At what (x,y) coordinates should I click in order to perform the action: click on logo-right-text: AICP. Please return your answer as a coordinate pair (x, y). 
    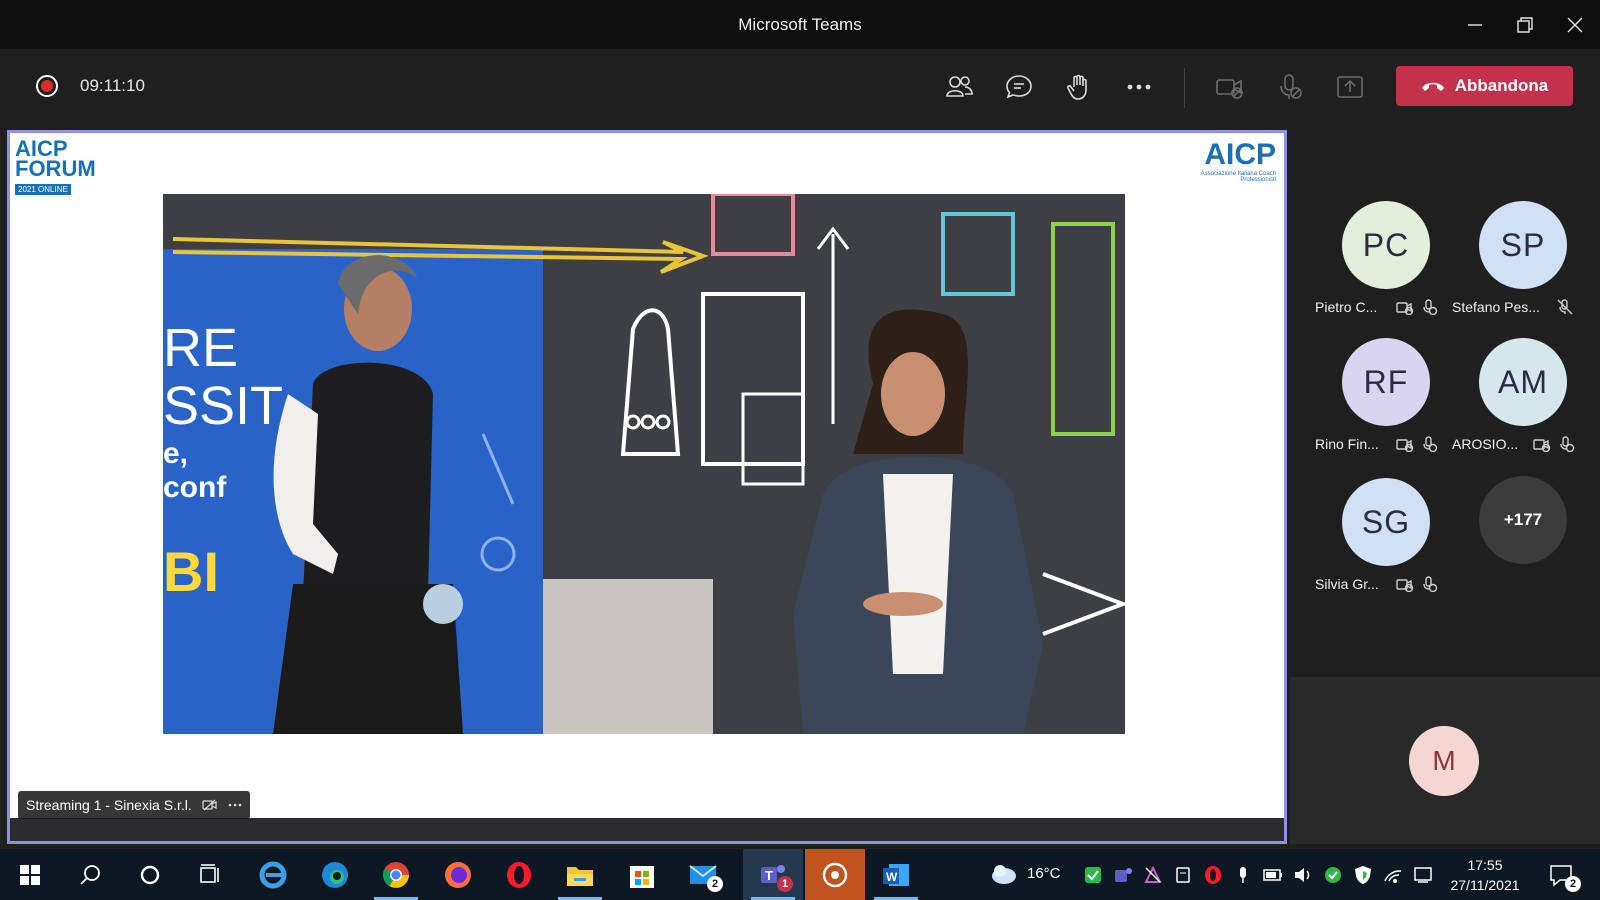
    Looking at the image, I should click on (1240, 154).